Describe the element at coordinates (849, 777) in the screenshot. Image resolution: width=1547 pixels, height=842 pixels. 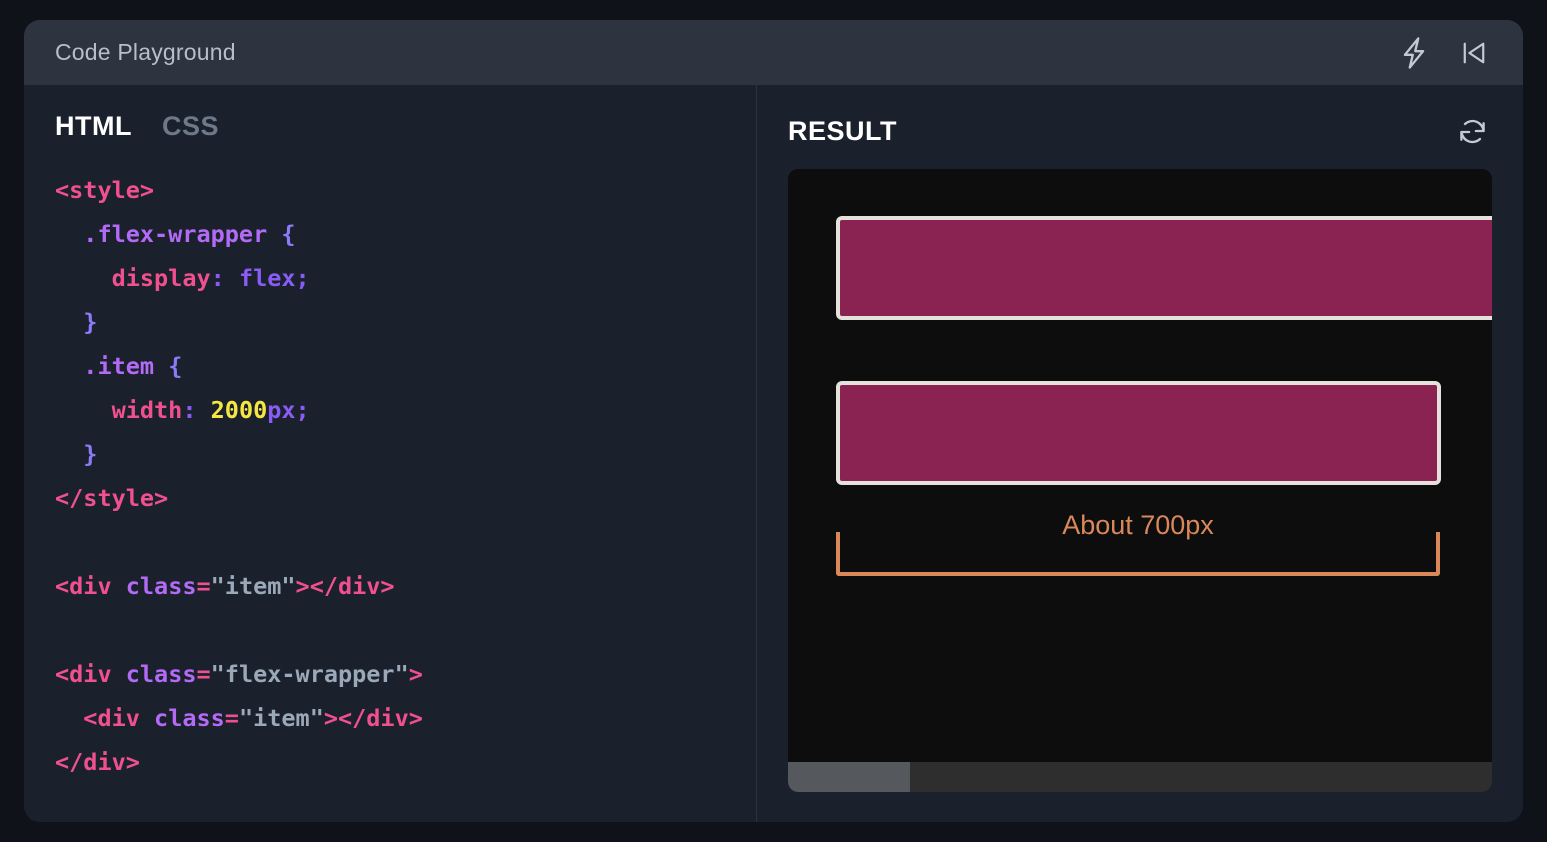
I see `horizontal-scrollbar-thumb` at that location.